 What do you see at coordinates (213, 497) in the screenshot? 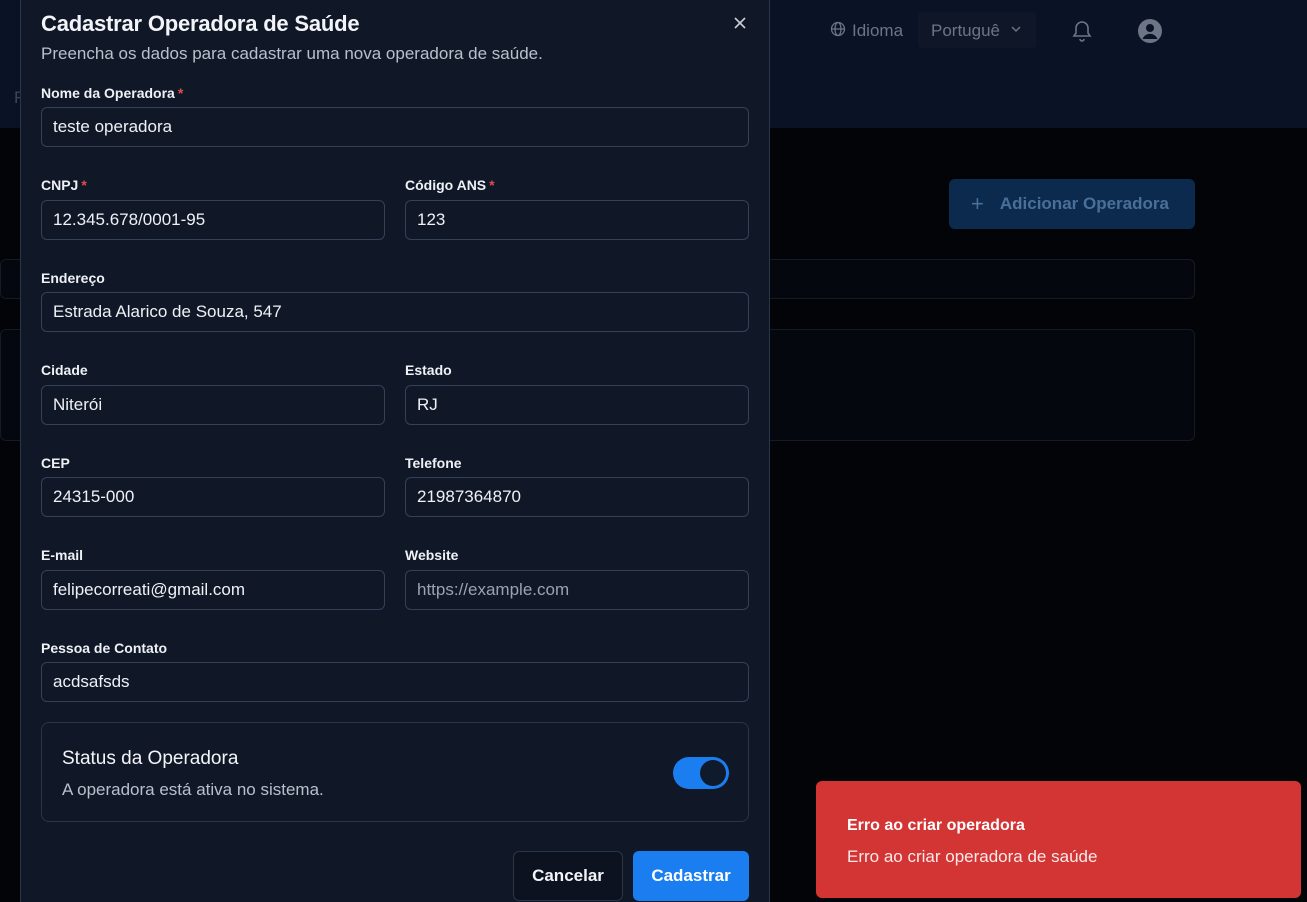
I see `cep-input` at bounding box center [213, 497].